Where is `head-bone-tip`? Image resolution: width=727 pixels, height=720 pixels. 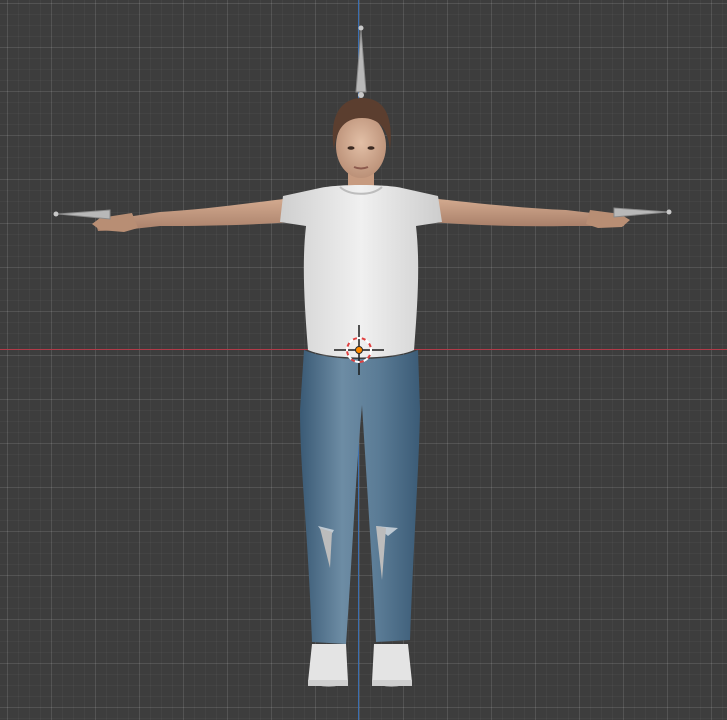
head-bone-tip is located at coordinates (361, 28).